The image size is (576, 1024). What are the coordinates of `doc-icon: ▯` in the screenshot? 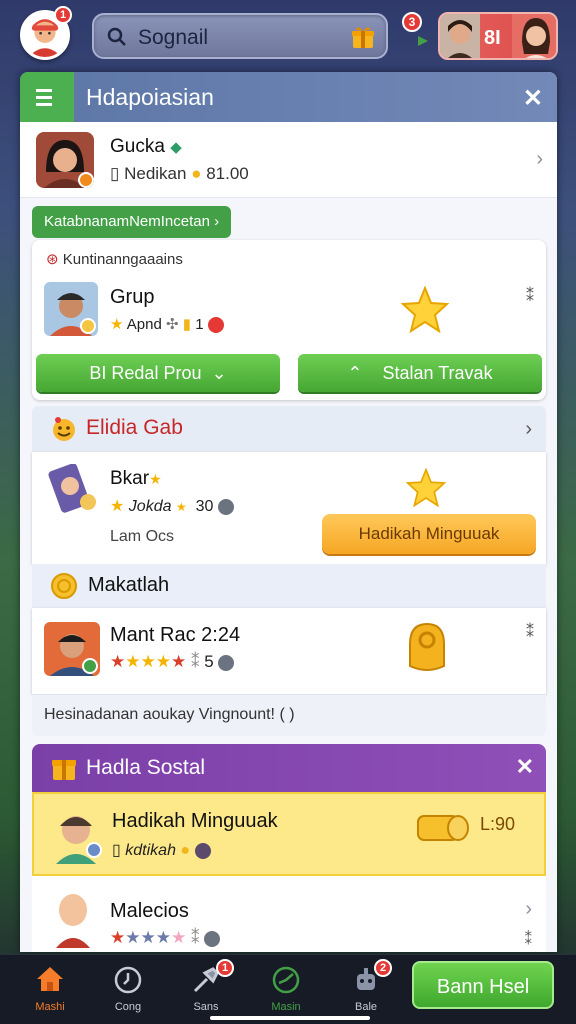 It's located at (116, 850).